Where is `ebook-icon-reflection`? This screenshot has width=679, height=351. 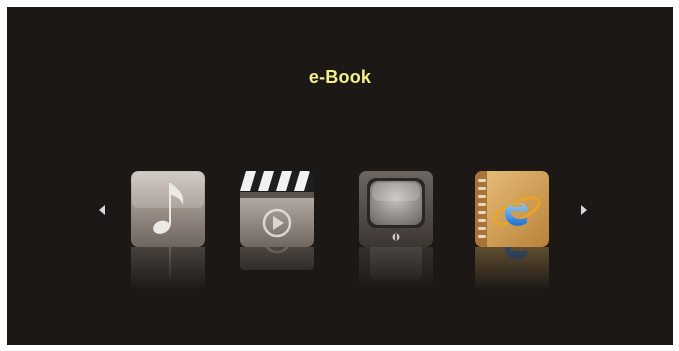
ebook-icon-reflection is located at coordinates (512, 269).